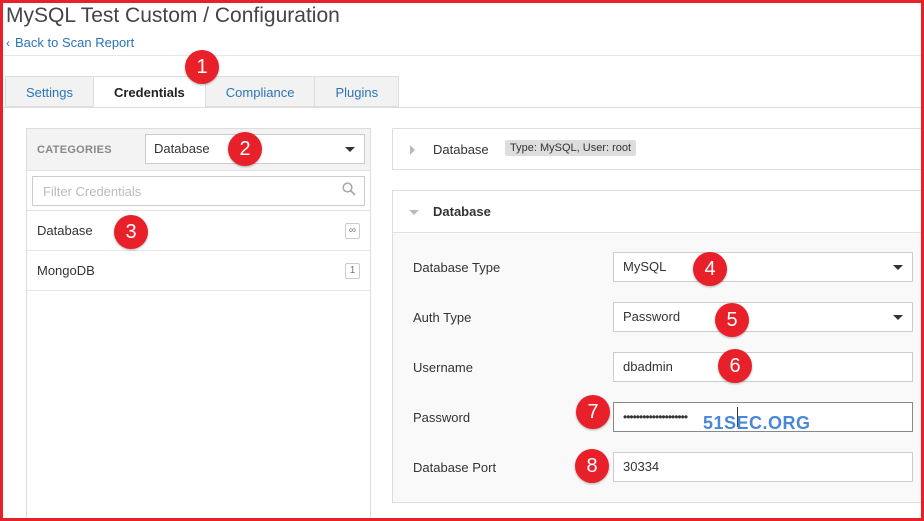 The width and height of the screenshot is (924, 521). I want to click on database-type-label: Database Type, so click(457, 267).